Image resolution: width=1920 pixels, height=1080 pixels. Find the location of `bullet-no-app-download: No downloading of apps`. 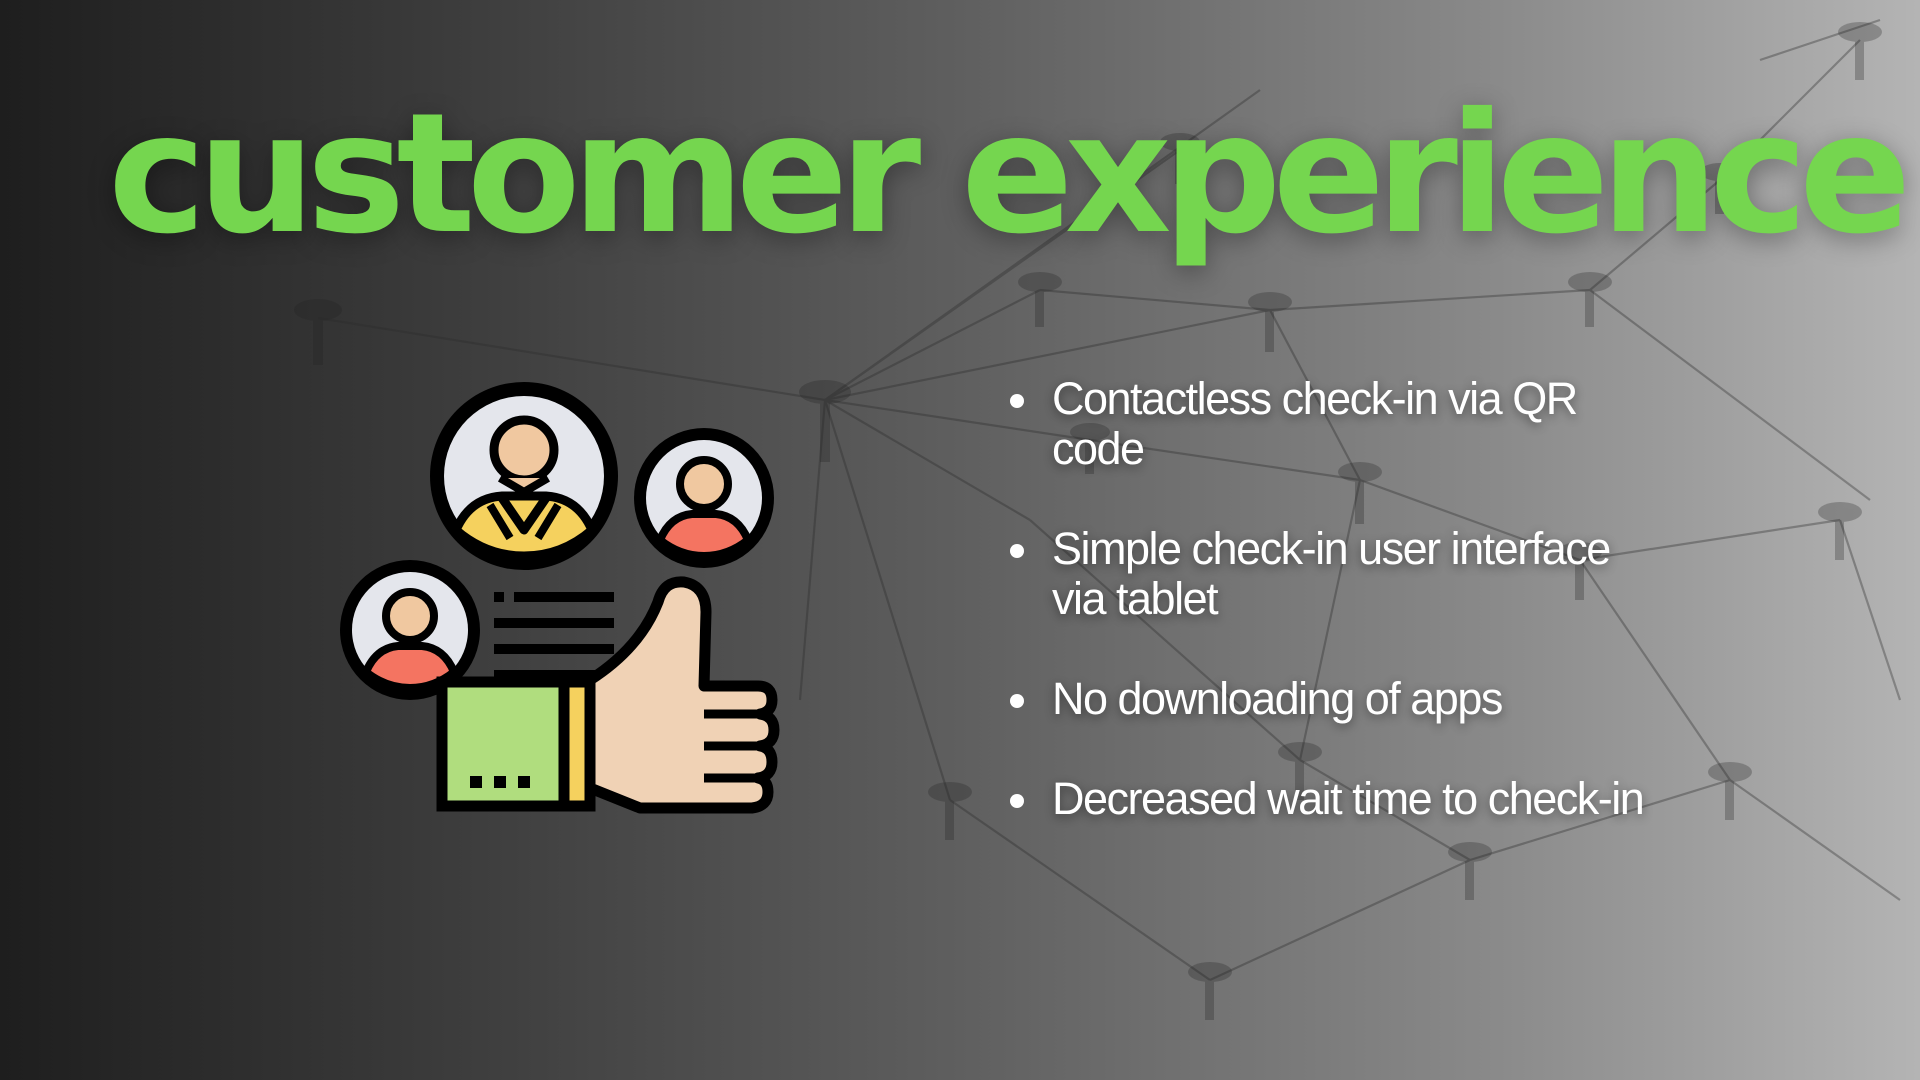

bullet-no-app-download: No downloading of apps is located at coordinates (1336, 699).